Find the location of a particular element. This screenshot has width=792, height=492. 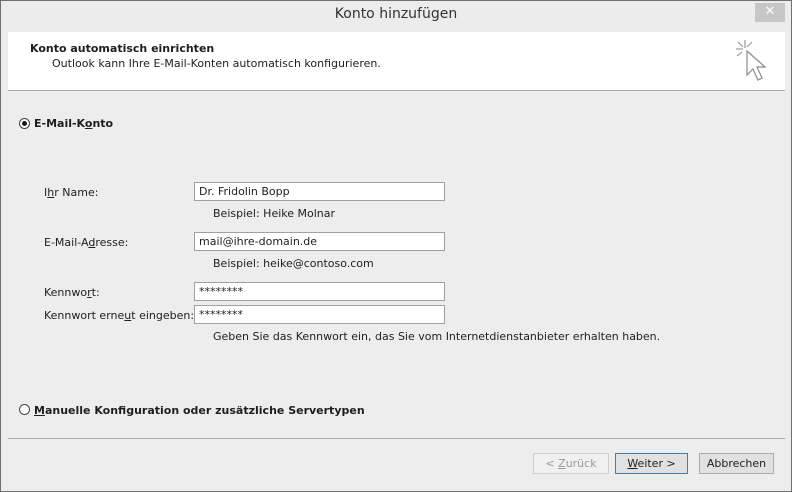

password-confirm-input is located at coordinates (319, 314).